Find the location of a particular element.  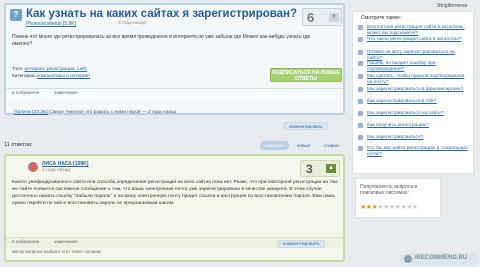

question-vote-count: 6 is located at coordinates (311, 17).